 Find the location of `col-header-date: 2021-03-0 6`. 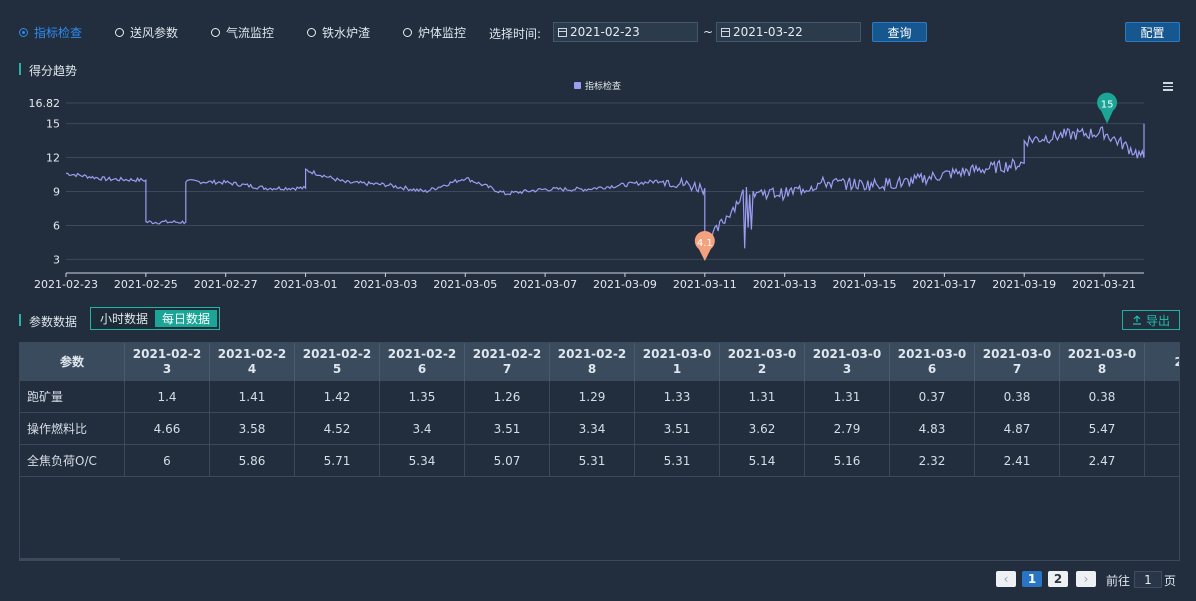

col-header-date: 2021-03-0 6 is located at coordinates (932, 362).